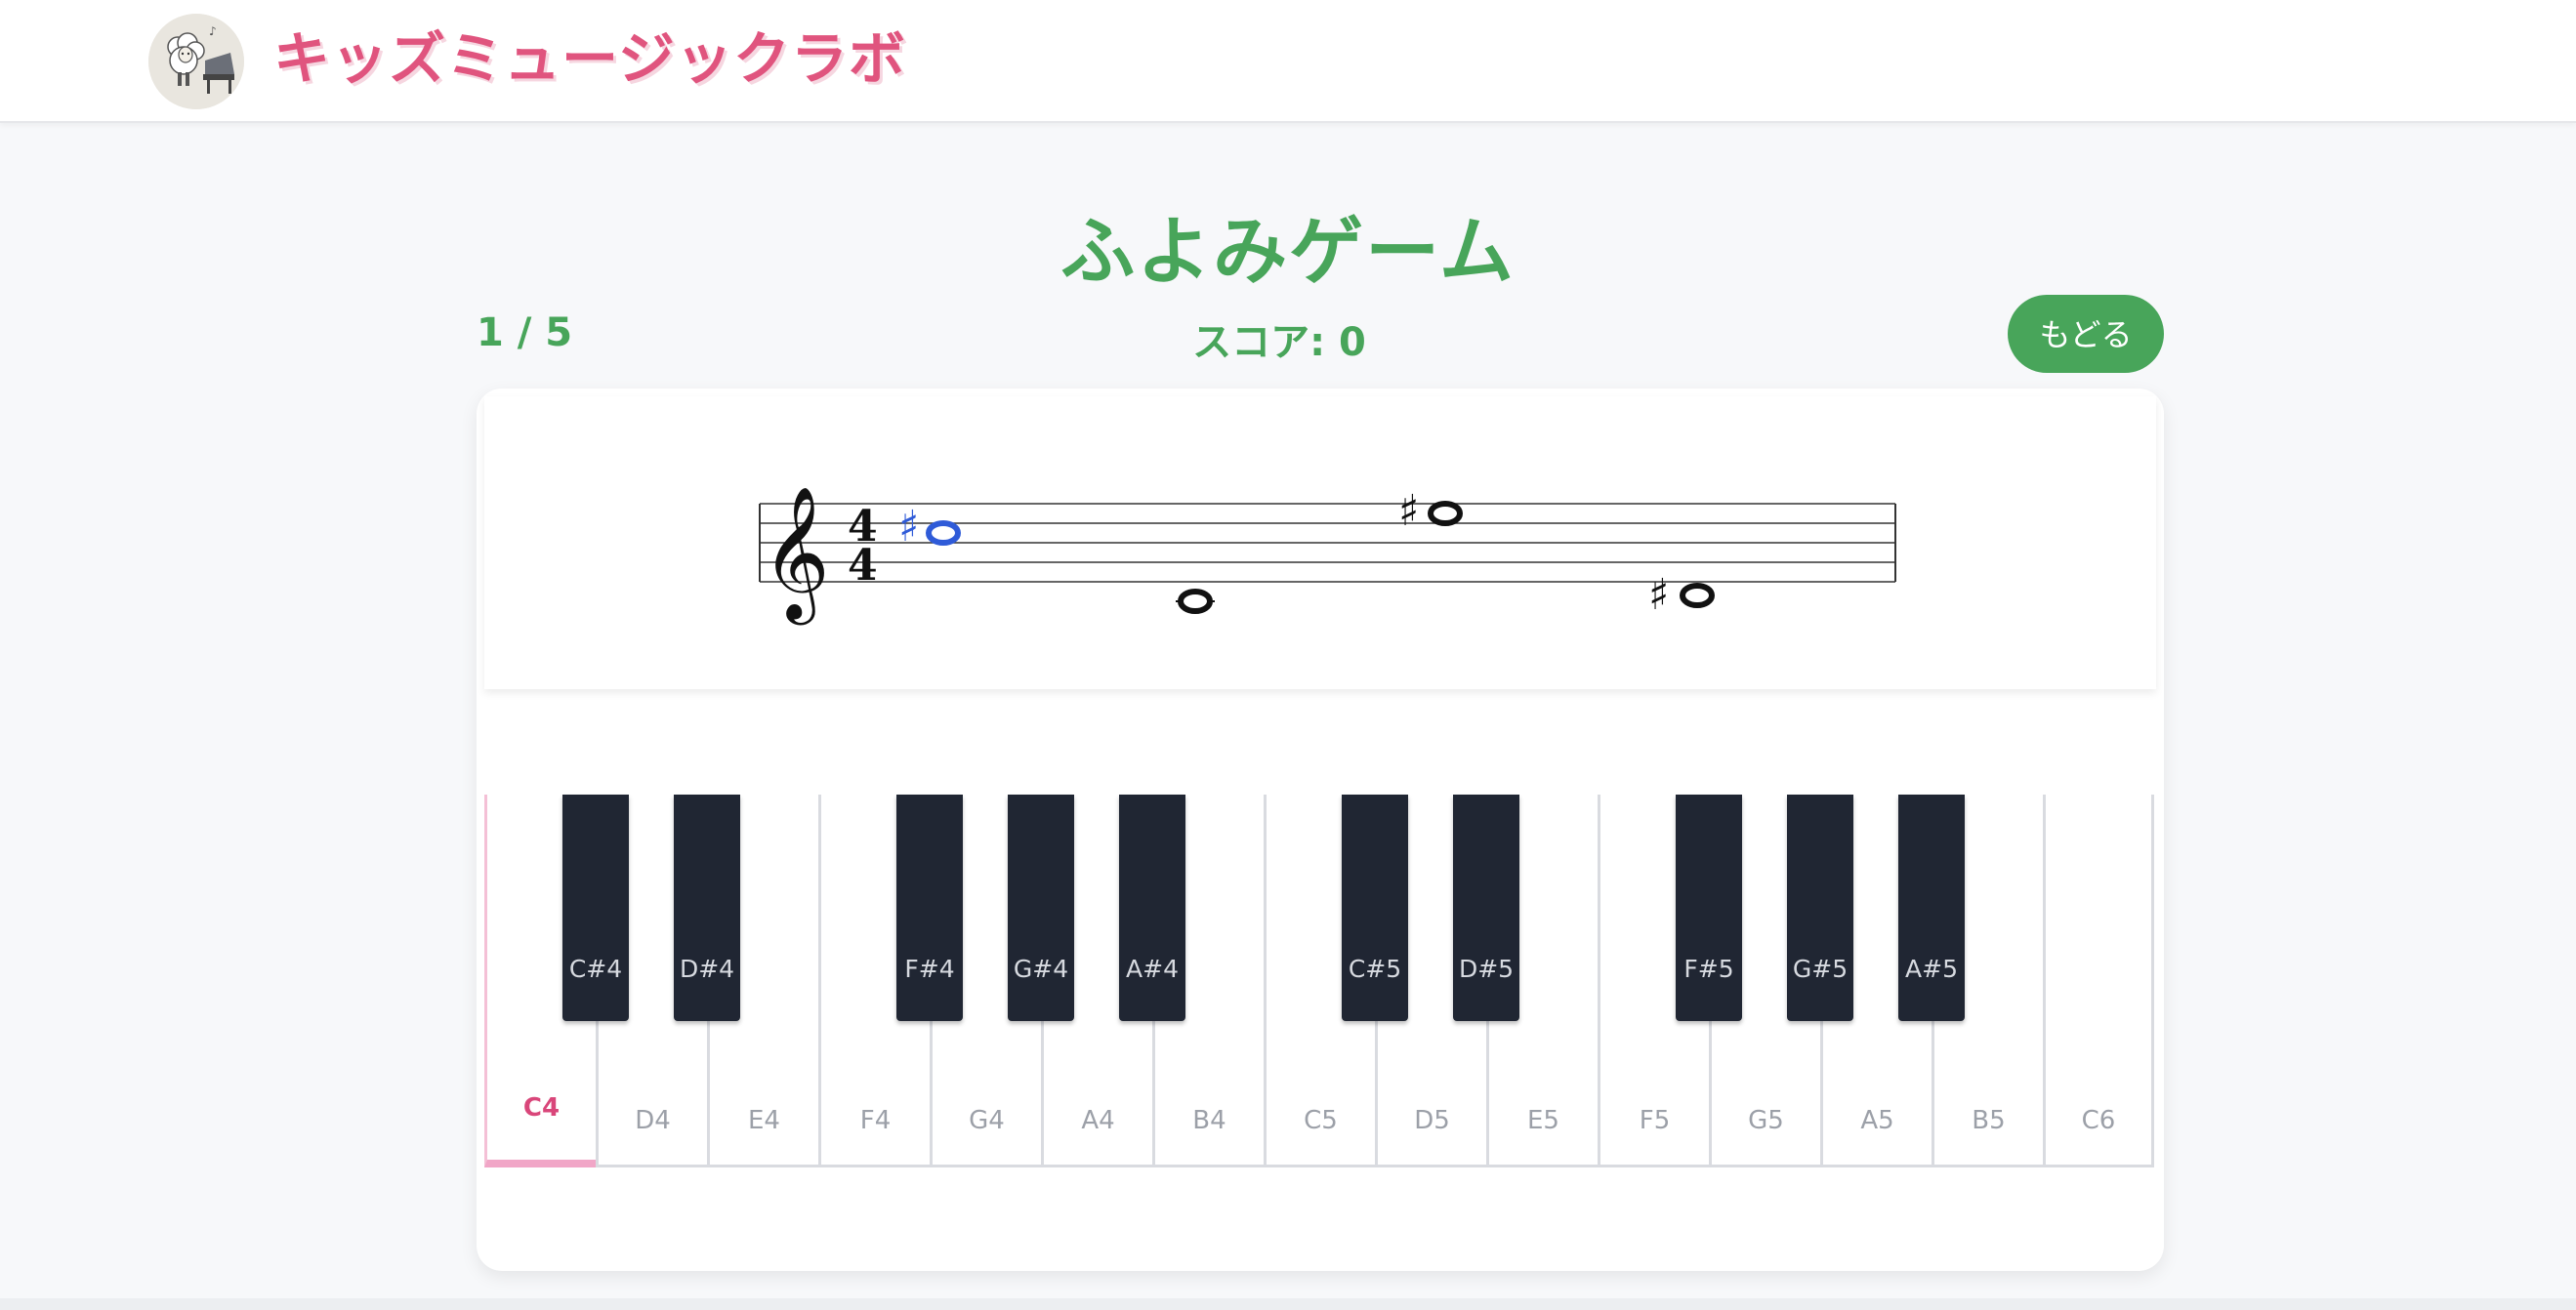  Describe the element at coordinates (1153, 969) in the screenshot. I see `key-label: A#4` at that location.